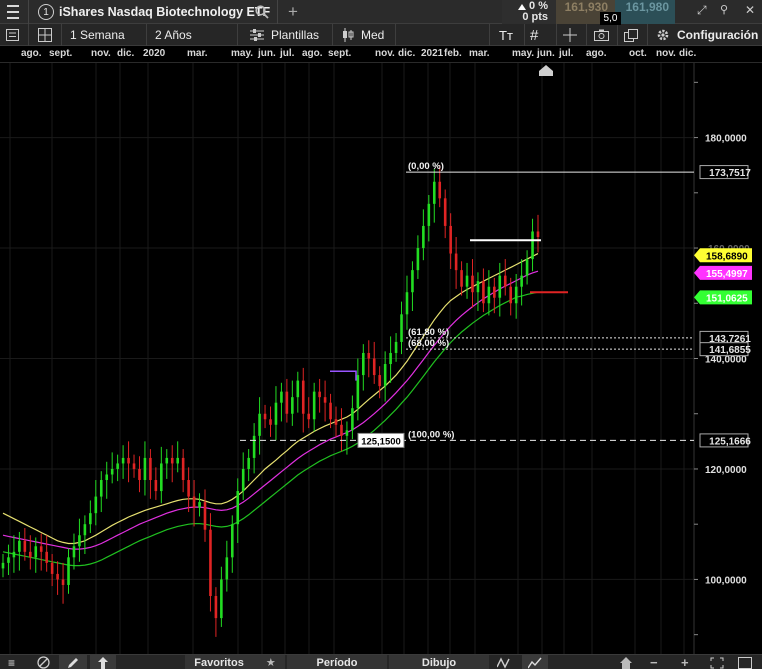 The height and width of the screenshot is (669, 762). What do you see at coordinates (506, 35) in the screenshot?
I see `text-tool-icon: Tт` at bounding box center [506, 35].